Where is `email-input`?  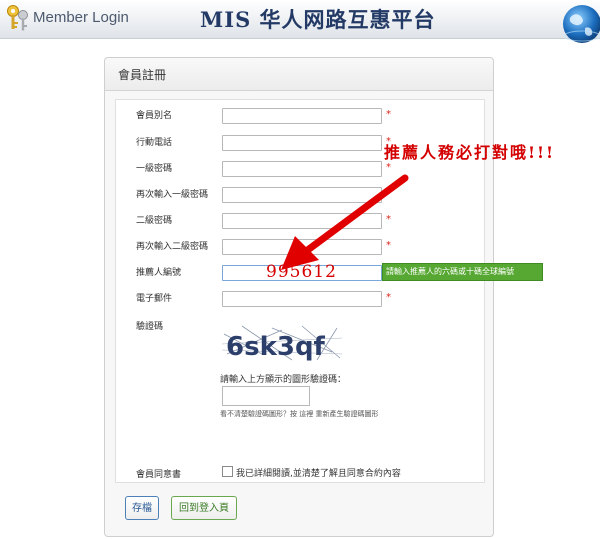 email-input is located at coordinates (302, 299).